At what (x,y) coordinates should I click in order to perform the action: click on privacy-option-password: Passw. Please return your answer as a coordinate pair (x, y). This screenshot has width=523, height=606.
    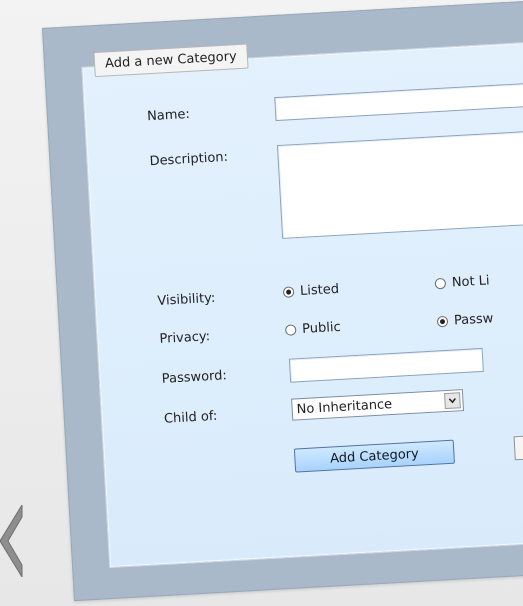
    Looking at the image, I should click on (465, 320).